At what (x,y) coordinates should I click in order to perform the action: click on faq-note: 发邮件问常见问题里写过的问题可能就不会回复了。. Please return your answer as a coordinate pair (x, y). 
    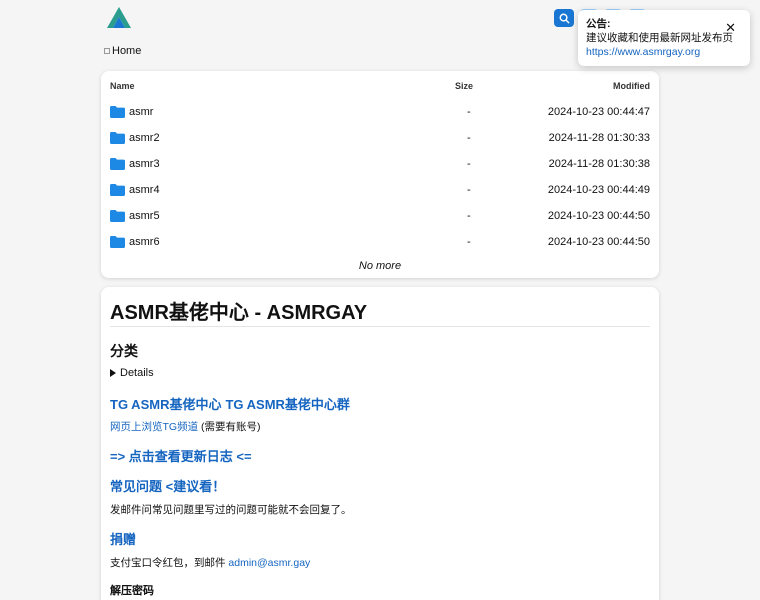
    Looking at the image, I should click on (231, 510).